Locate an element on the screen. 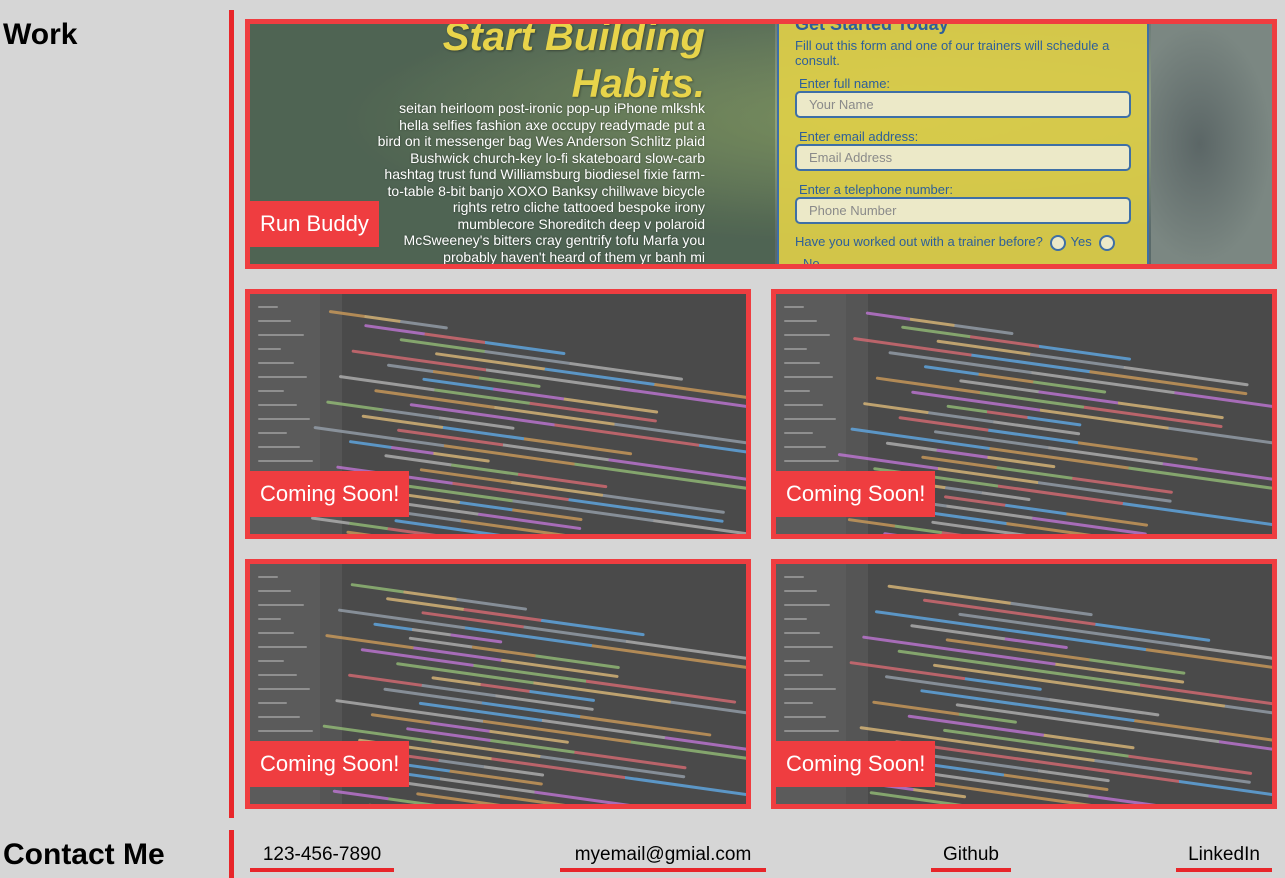  run-buddy-right-image is located at coordinates (1211, 144).